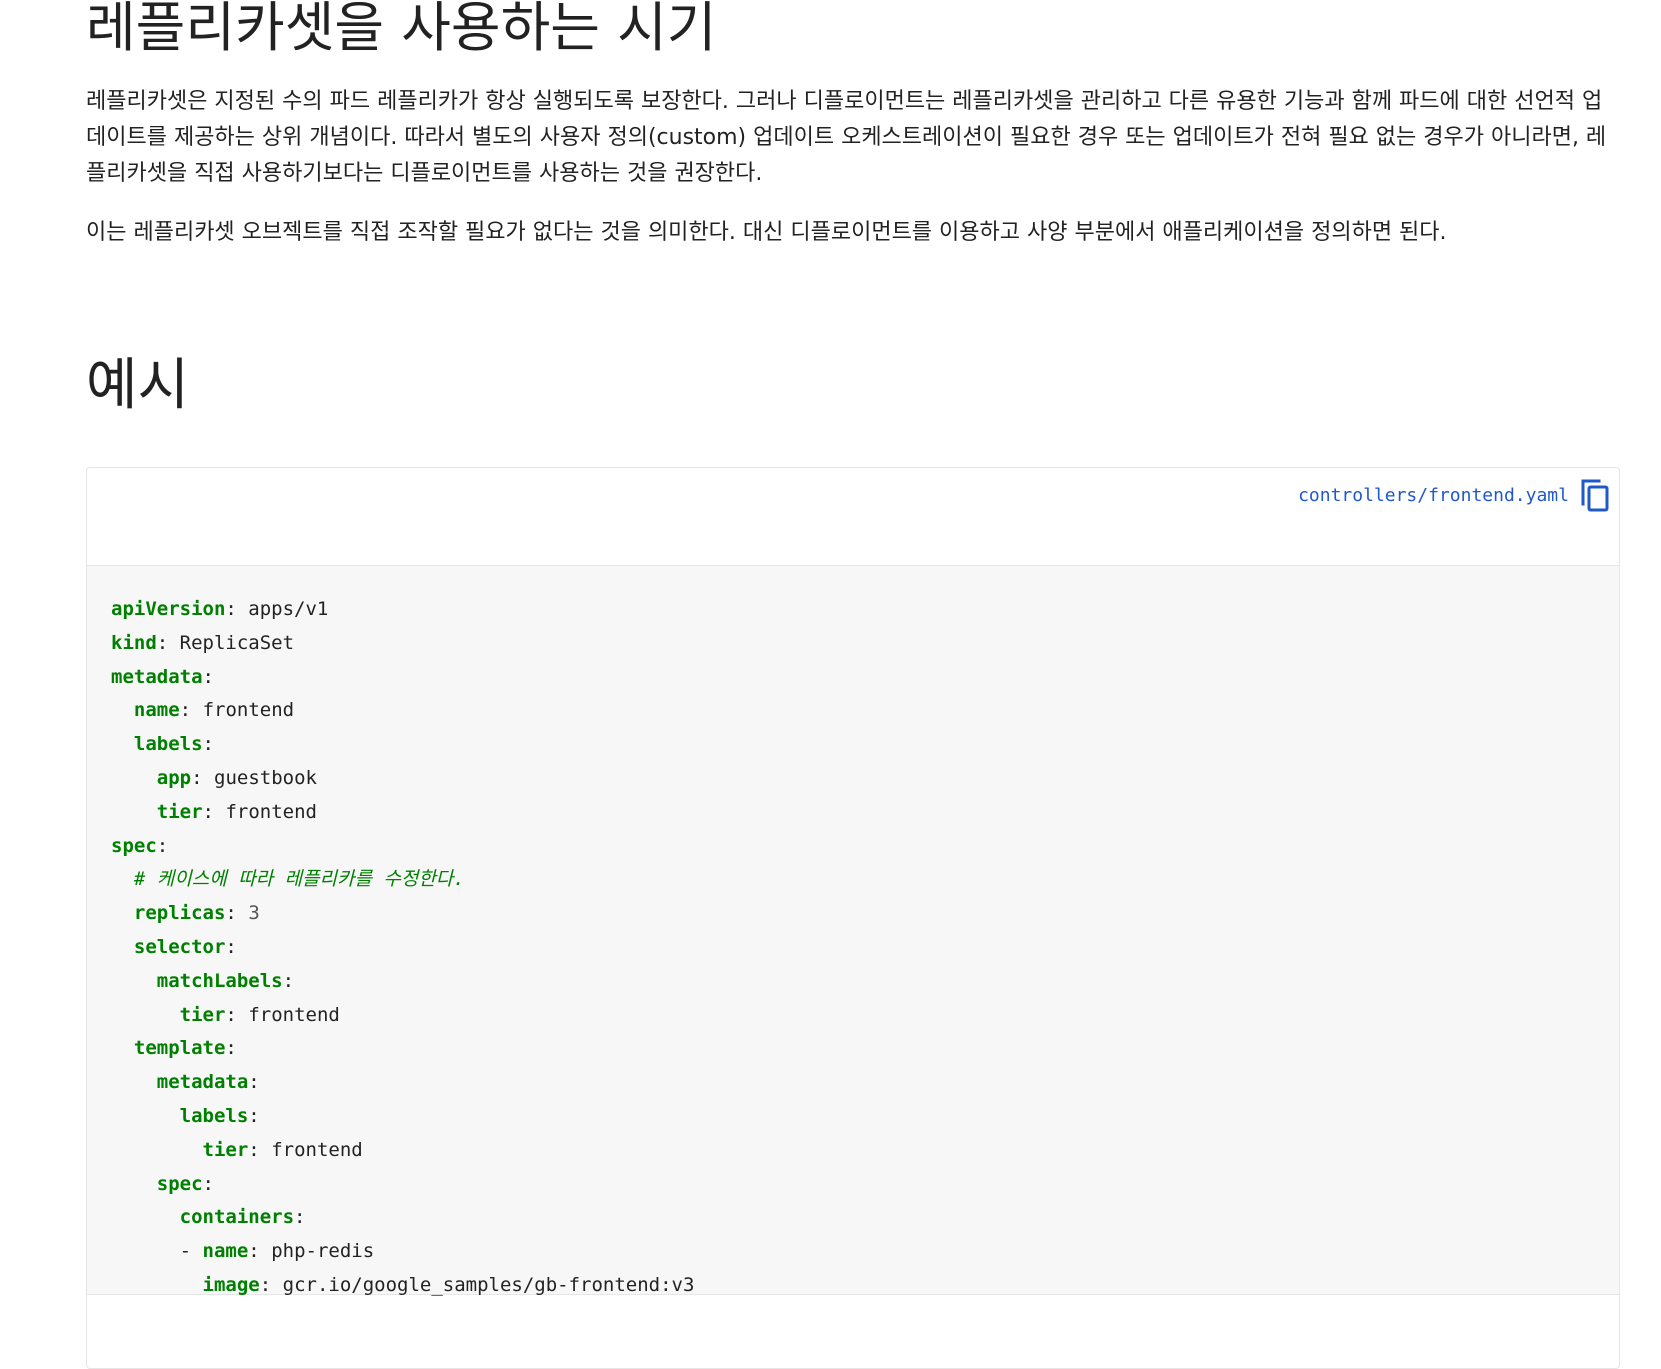  Describe the element at coordinates (402, 1049) in the screenshot. I see `code-line: template:` at that location.